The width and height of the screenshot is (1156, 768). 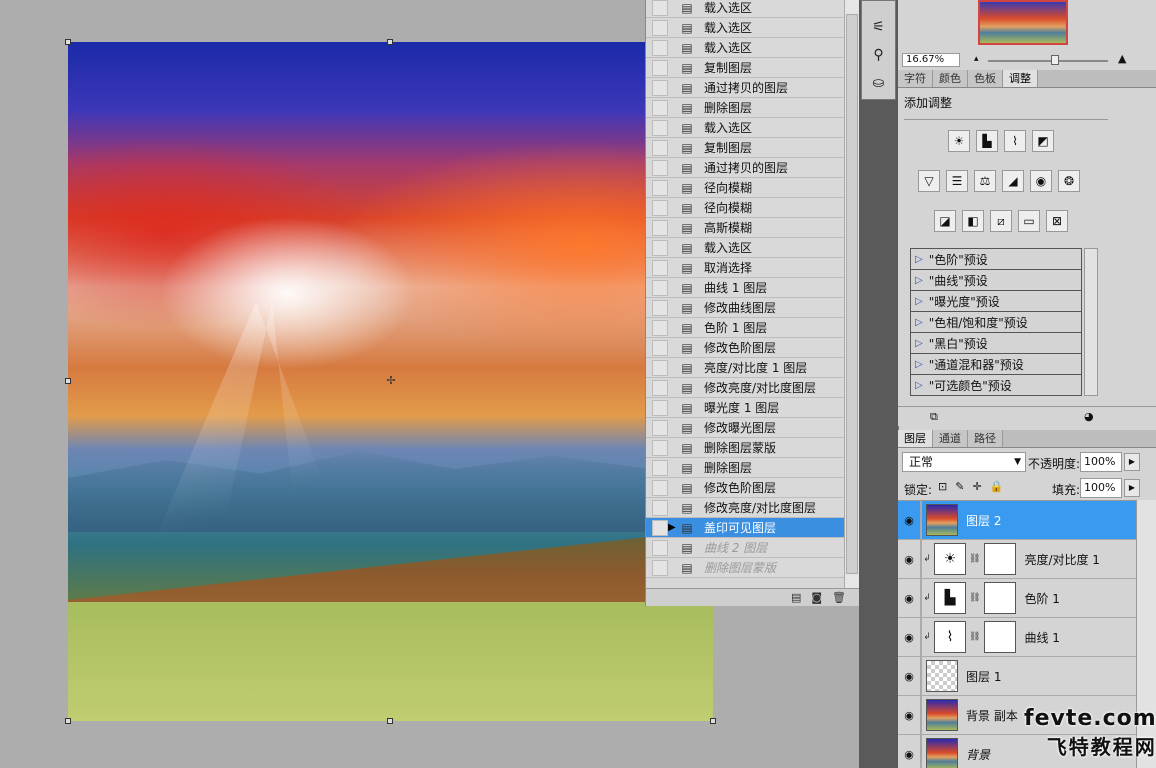 I want to click on history-state-marker-icon: ▶, so click(x=672, y=527).